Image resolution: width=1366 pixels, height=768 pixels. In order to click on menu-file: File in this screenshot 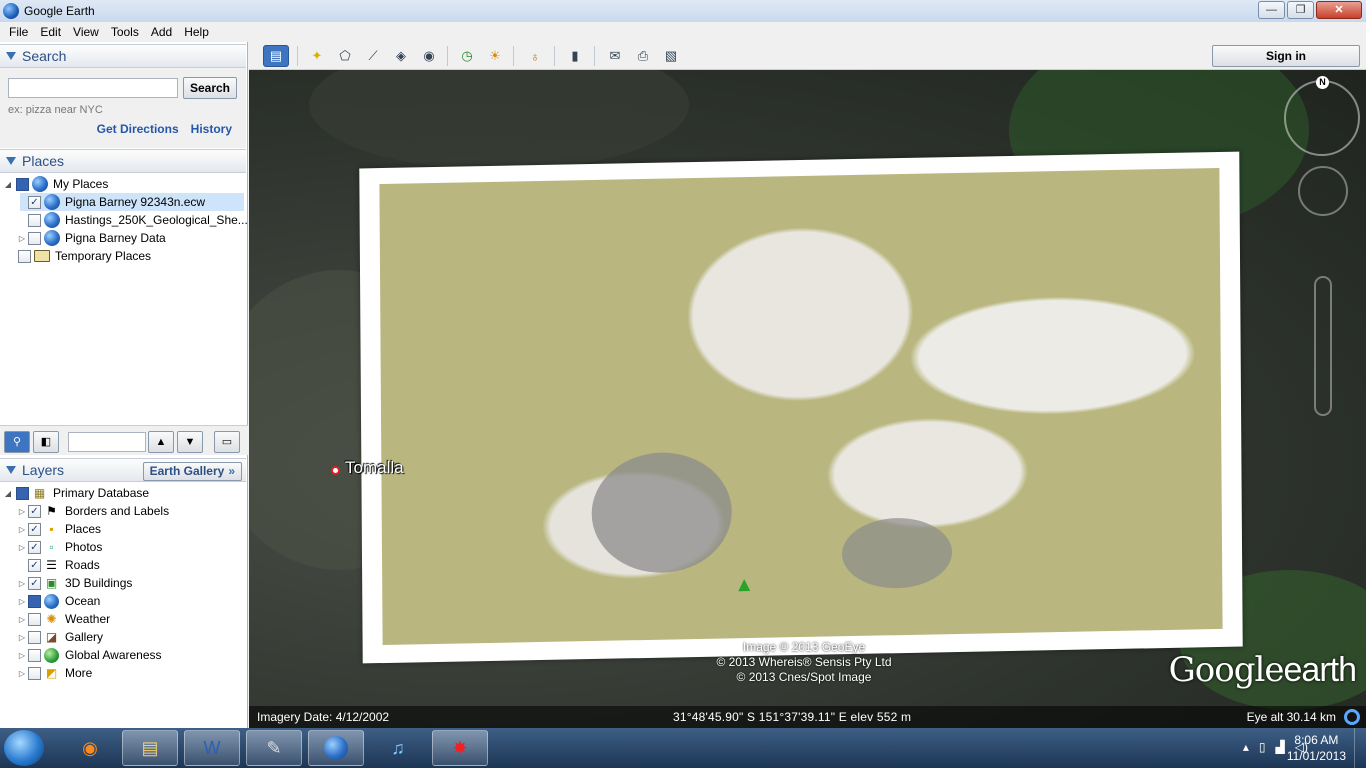, I will do `click(18, 32)`.